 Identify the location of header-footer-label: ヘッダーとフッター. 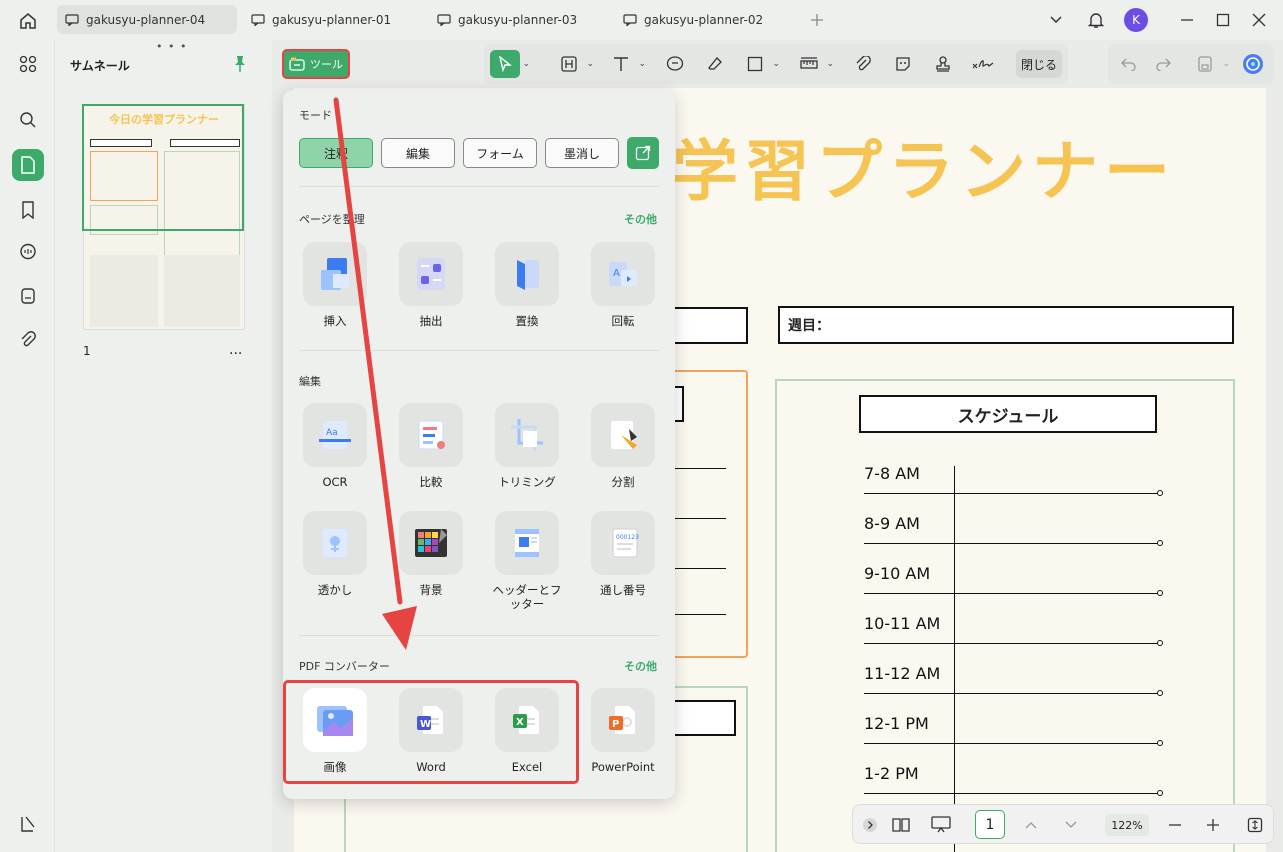
(527, 597).